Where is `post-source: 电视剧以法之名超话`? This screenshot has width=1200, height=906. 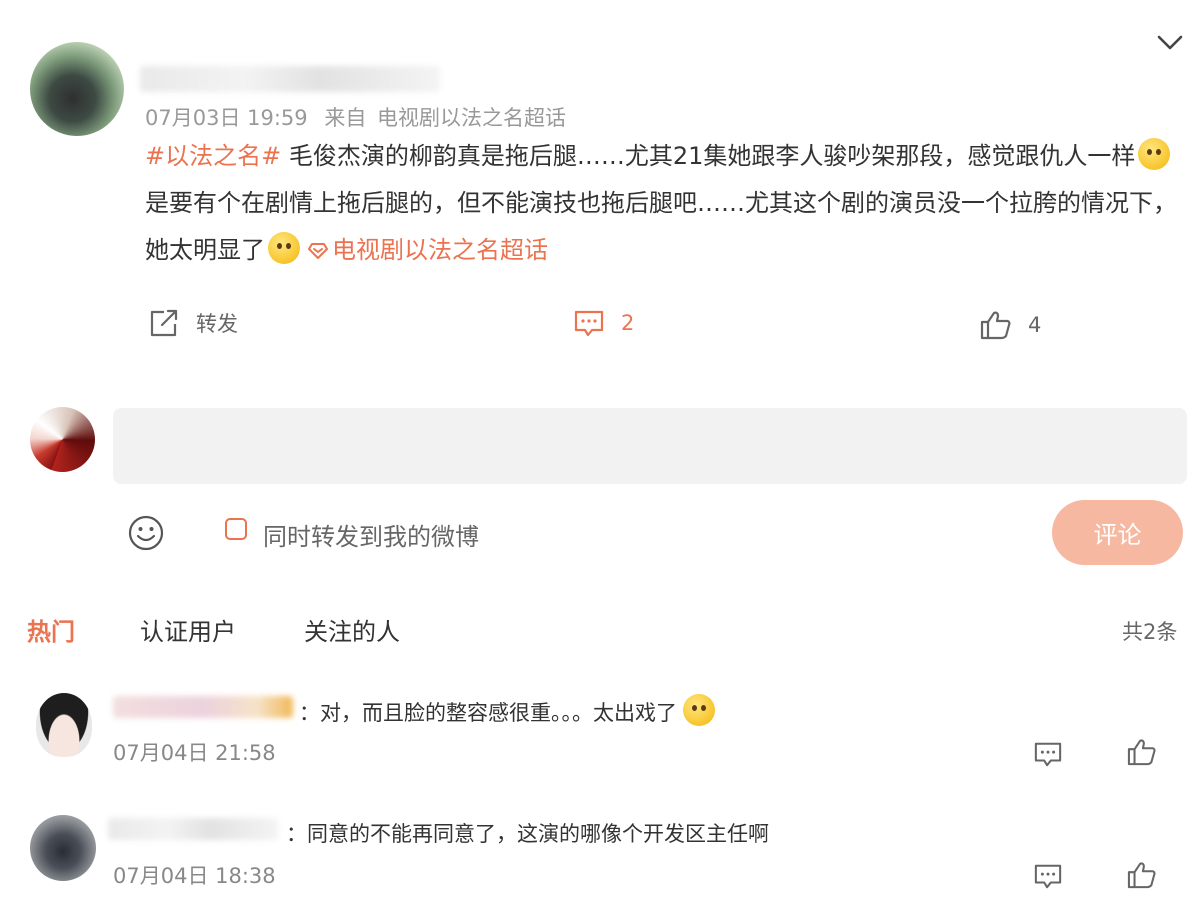 post-source: 电视剧以法之名超话 is located at coordinates (471, 118).